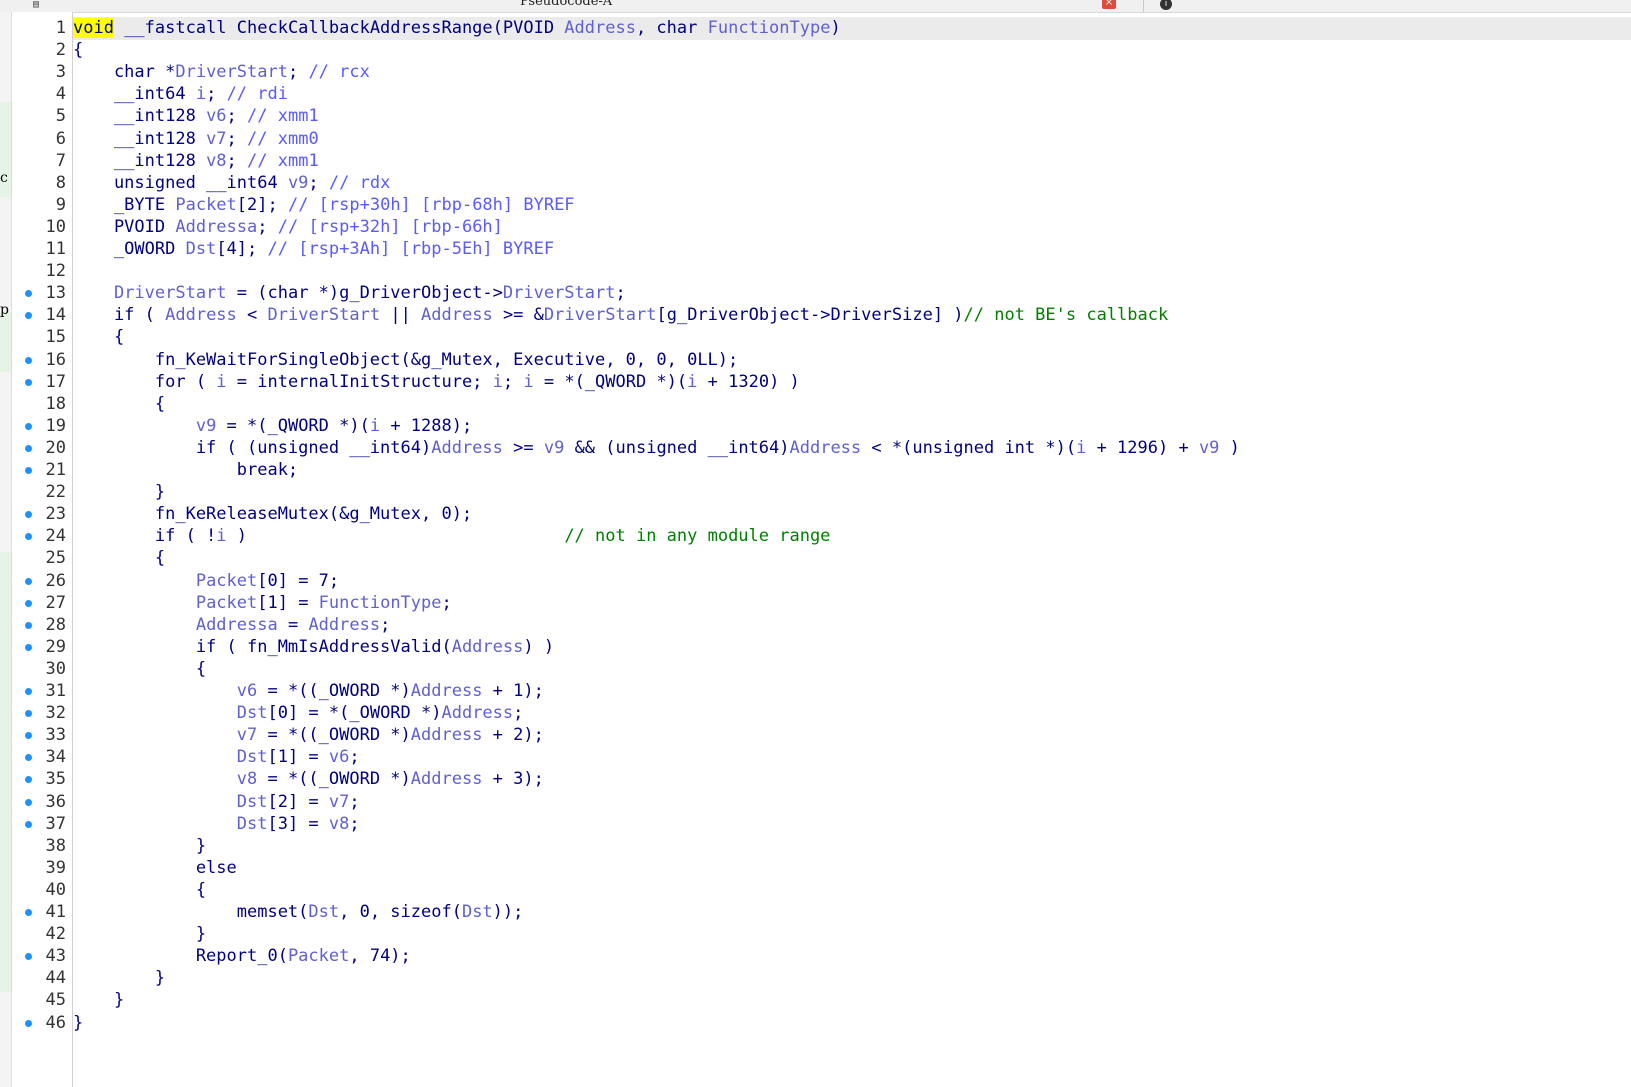  What do you see at coordinates (55, 889) in the screenshot?
I see `line-number: 40` at bounding box center [55, 889].